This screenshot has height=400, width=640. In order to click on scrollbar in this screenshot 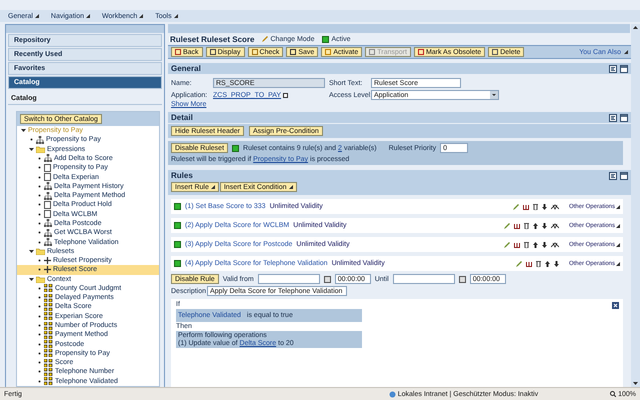, I will do `click(635, 205)`.